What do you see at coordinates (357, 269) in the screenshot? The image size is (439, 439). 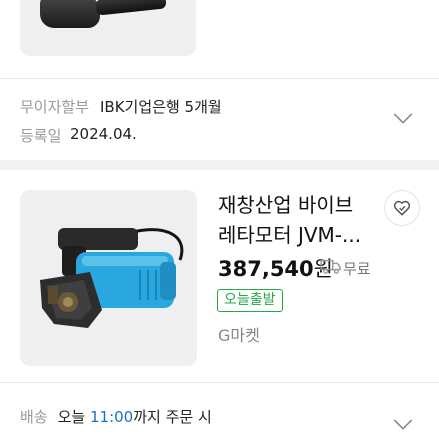 I see `shipping-fee: 무료` at bounding box center [357, 269].